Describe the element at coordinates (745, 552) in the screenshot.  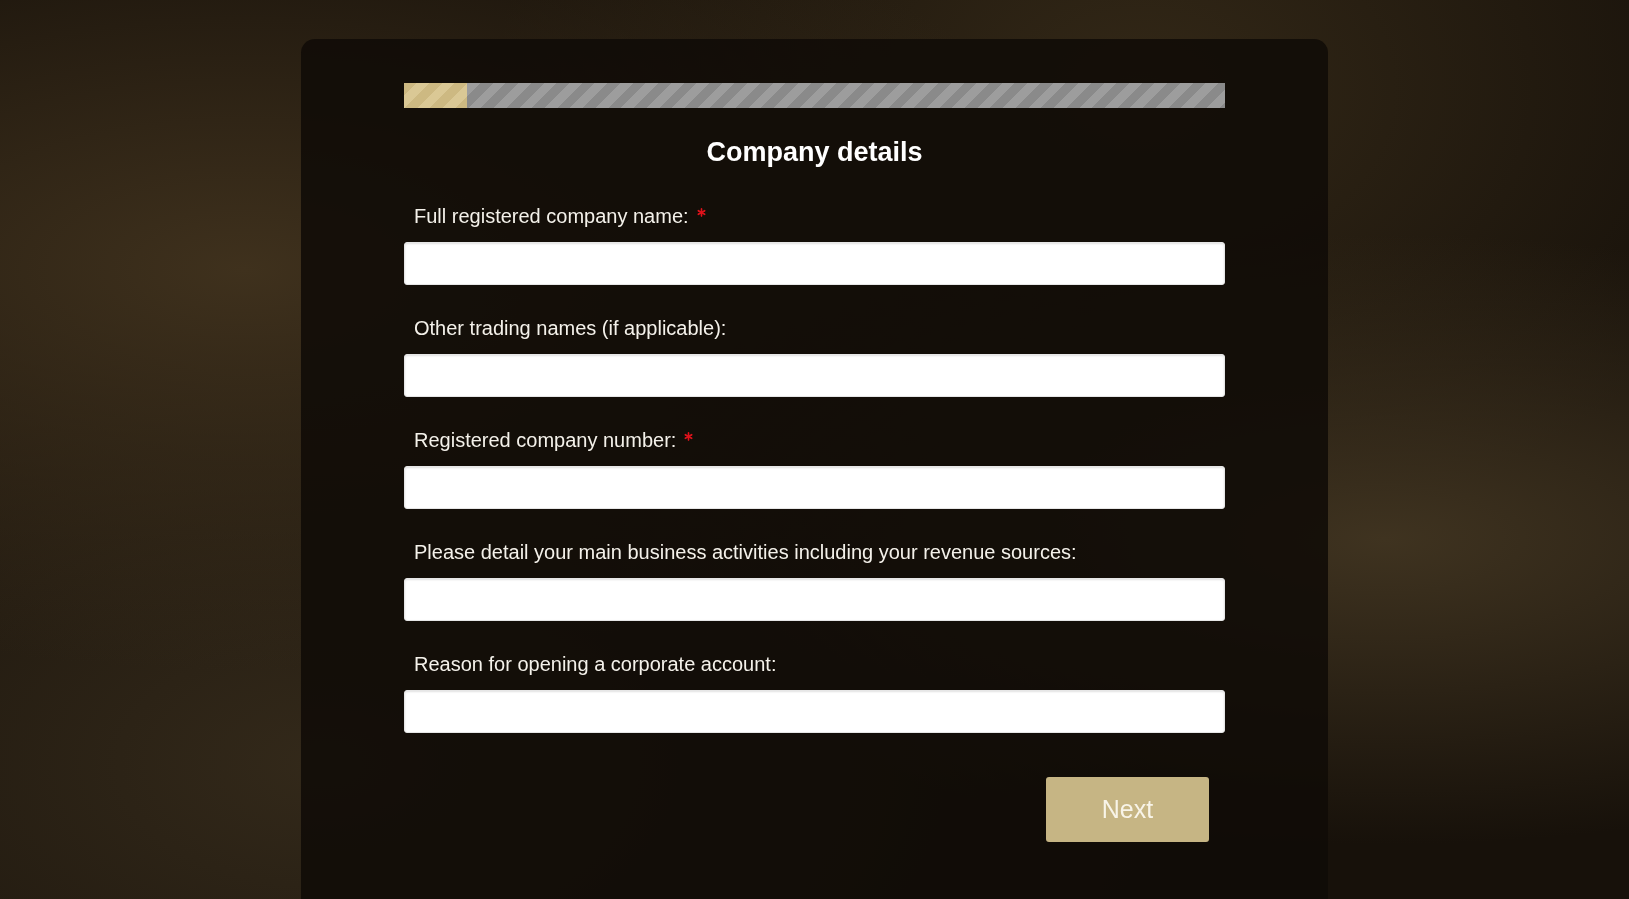
I see `field-label: Please detail your main business activities including your revenue sources:` at that location.